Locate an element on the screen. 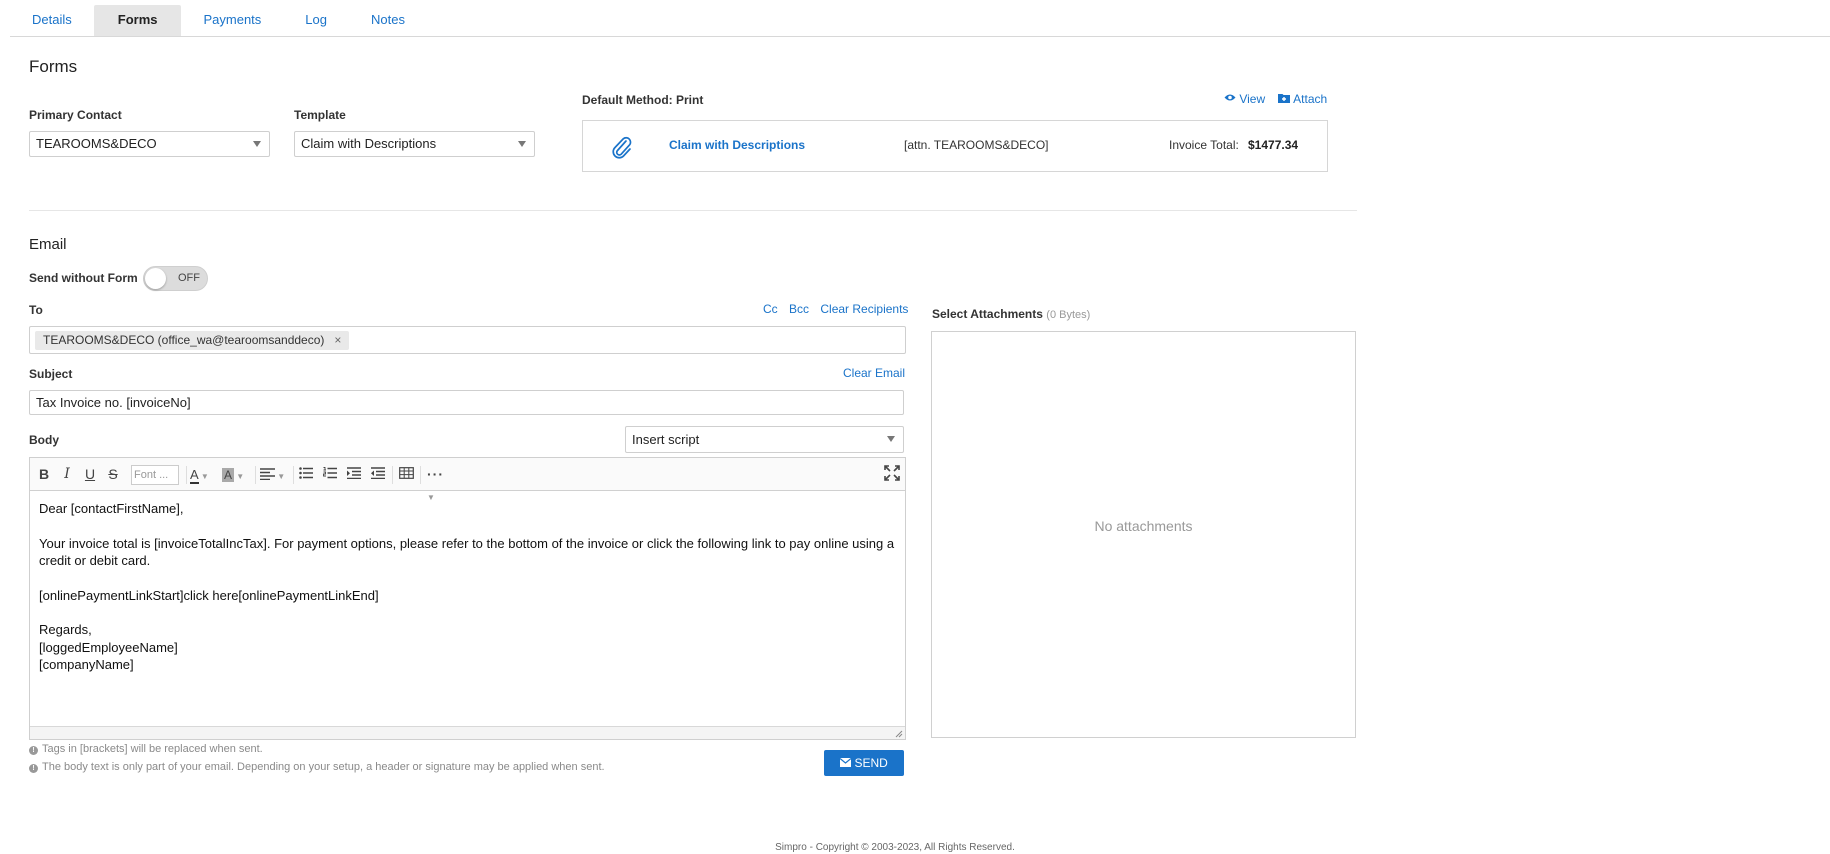  tab-forms: Forms is located at coordinates (137, 20).